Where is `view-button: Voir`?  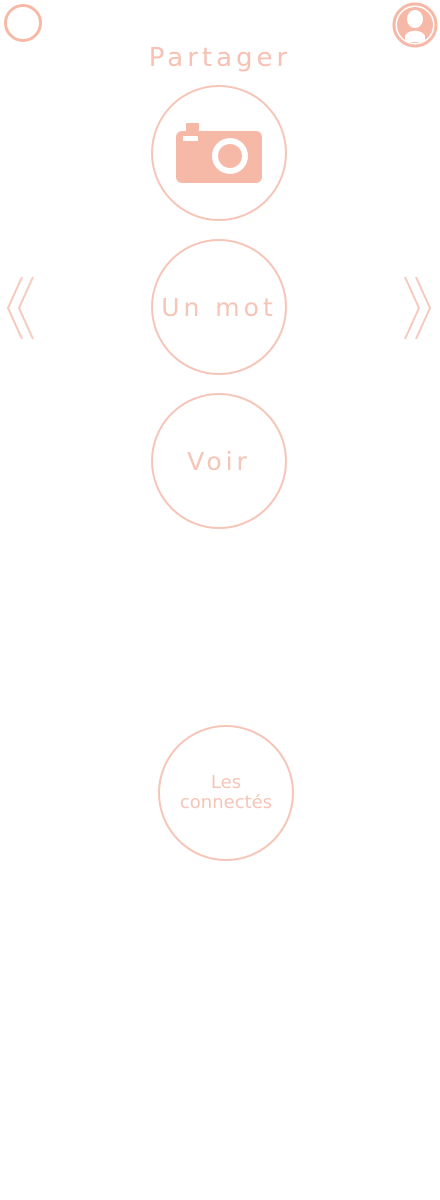
view-button: Voir is located at coordinates (219, 461).